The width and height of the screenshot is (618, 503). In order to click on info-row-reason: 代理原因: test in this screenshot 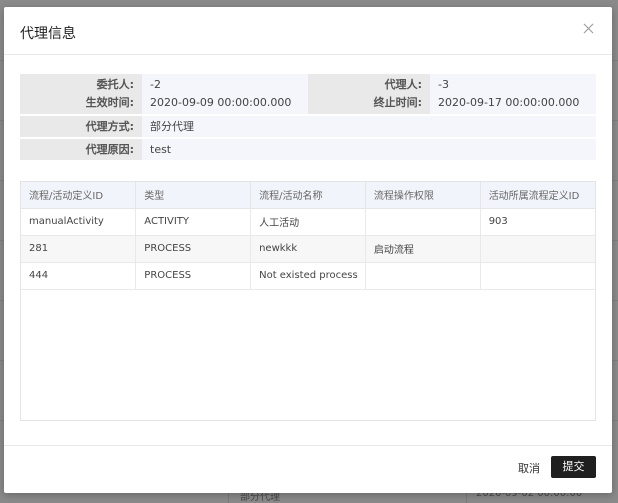, I will do `click(308, 149)`.